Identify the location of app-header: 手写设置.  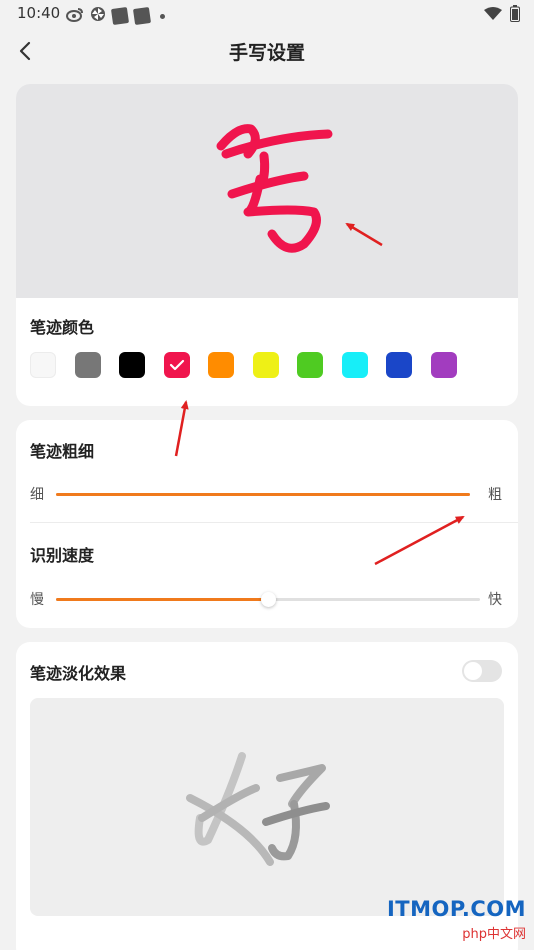
(267, 51).